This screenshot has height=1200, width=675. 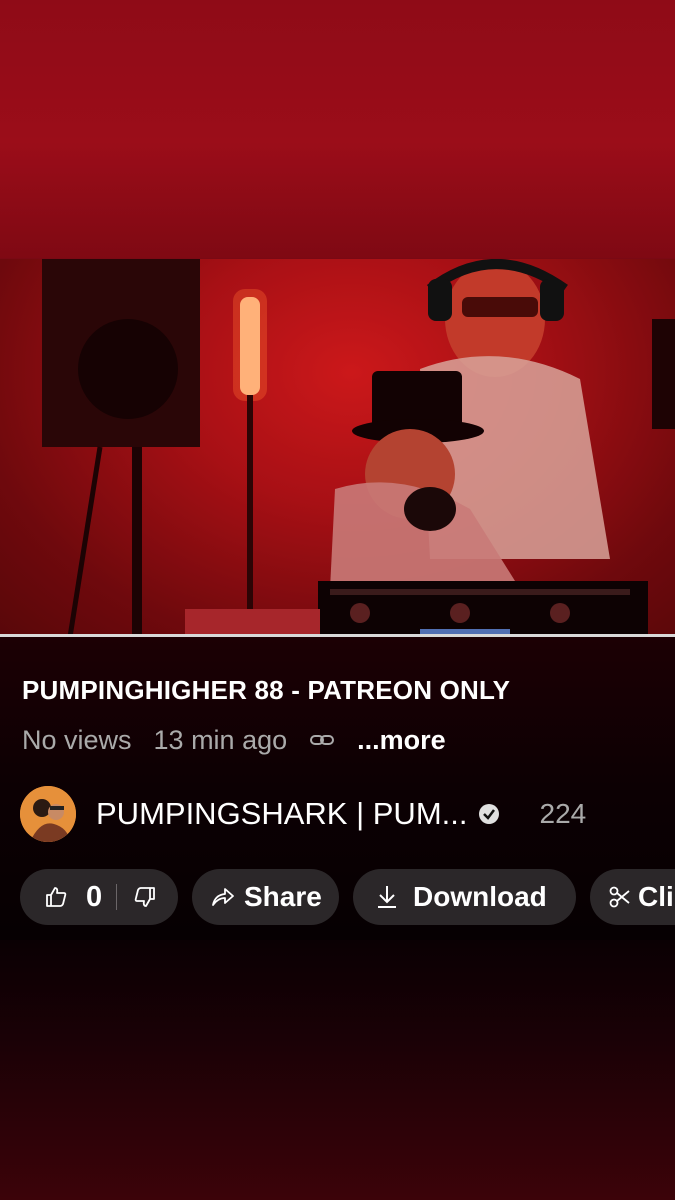 What do you see at coordinates (94, 896) in the screenshot?
I see `like-count: 0` at bounding box center [94, 896].